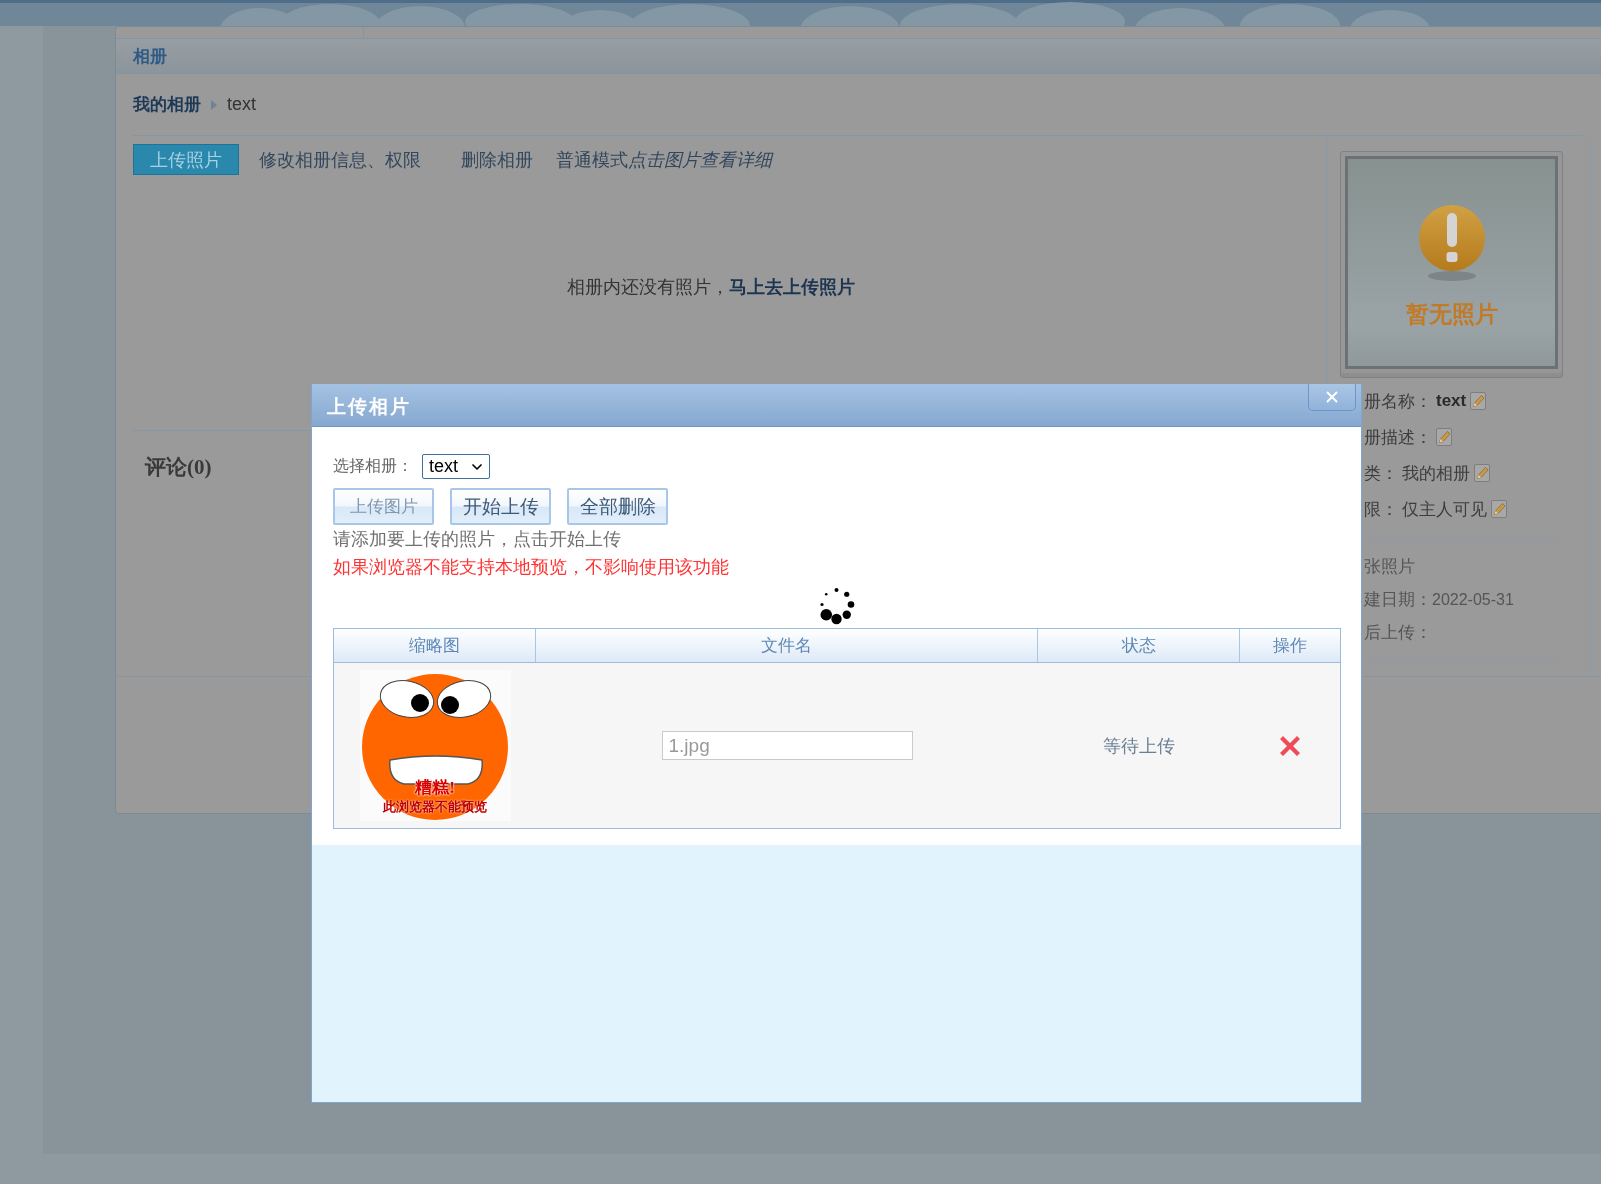  I want to click on column-header: 操作, so click(1290, 645).